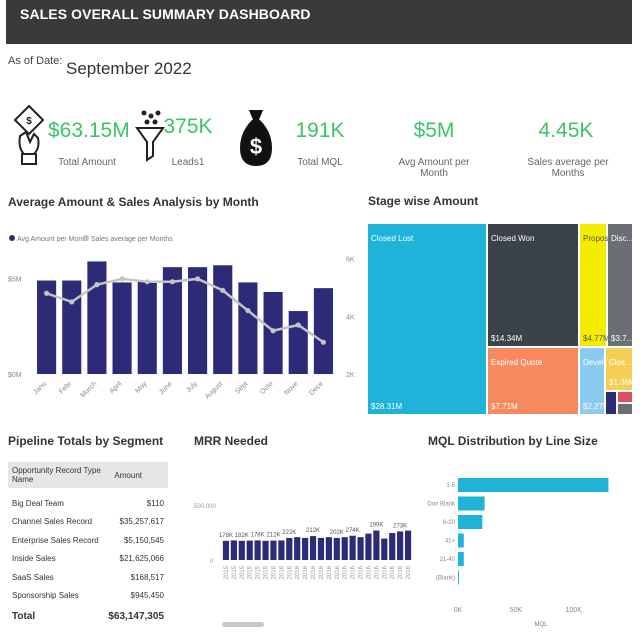 The image size is (640, 640). Describe the element at coordinates (516, 610) in the screenshot. I see `mql-x-tick-label: 50K` at that location.